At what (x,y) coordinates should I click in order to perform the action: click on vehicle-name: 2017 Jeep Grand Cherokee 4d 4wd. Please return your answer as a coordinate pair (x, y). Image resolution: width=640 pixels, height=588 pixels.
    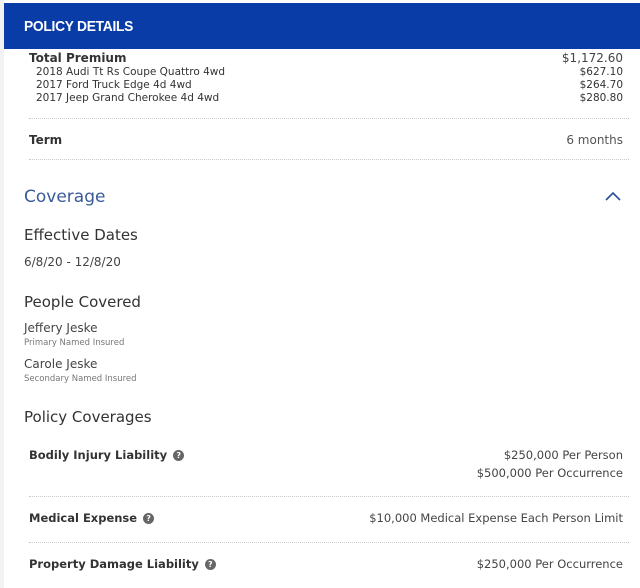
    Looking at the image, I should click on (128, 98).